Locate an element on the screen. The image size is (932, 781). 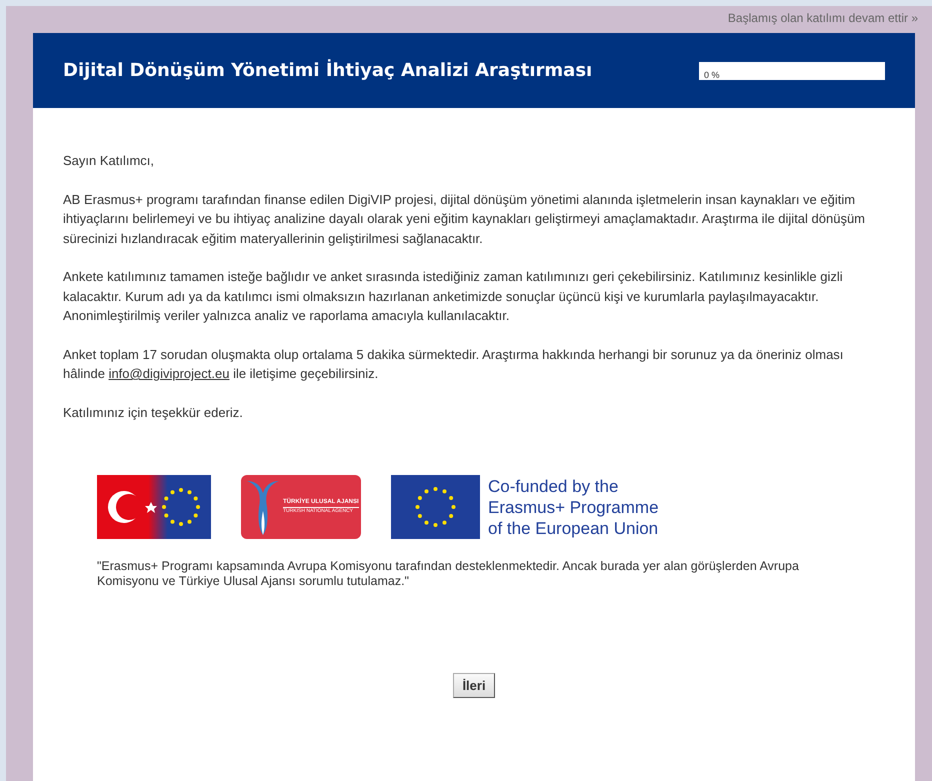
thanks-text: Katılımınız için teşekkür ederiz. is located at coordinates (153, 413).